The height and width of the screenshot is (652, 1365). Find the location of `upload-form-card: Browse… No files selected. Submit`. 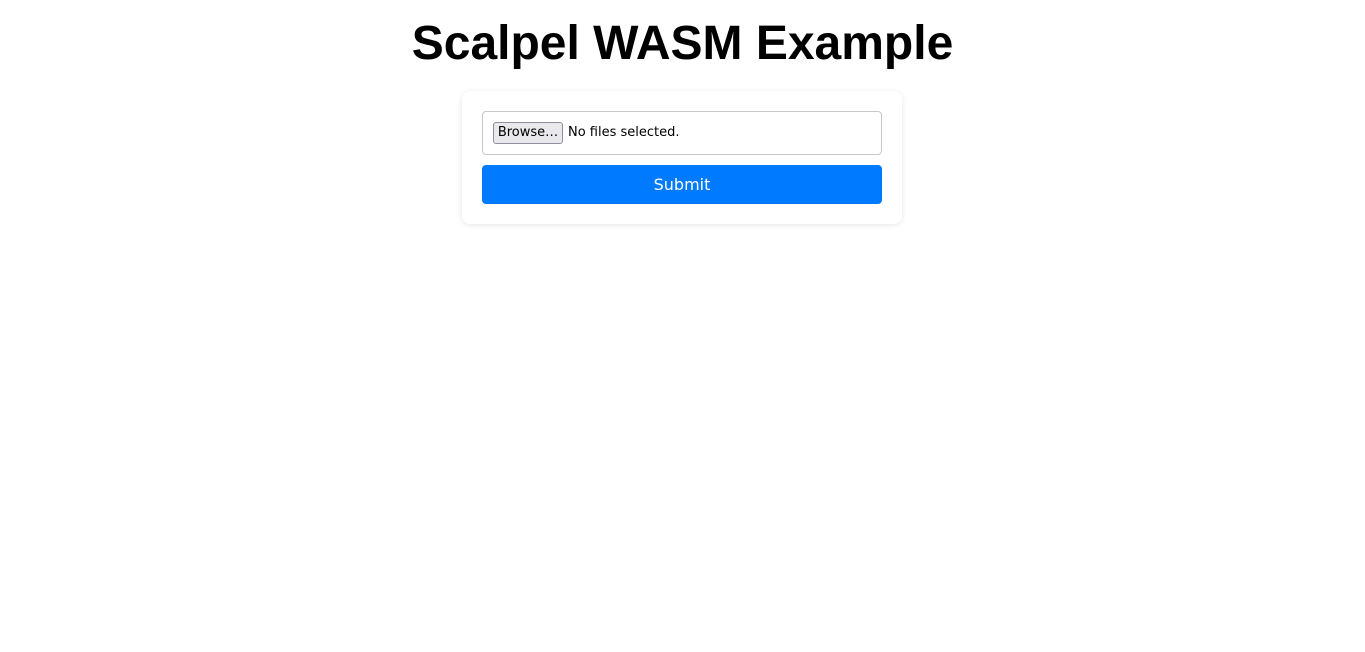

upload-form-card: Browse… No files selected. Submit is located at coordinates (682, 157).